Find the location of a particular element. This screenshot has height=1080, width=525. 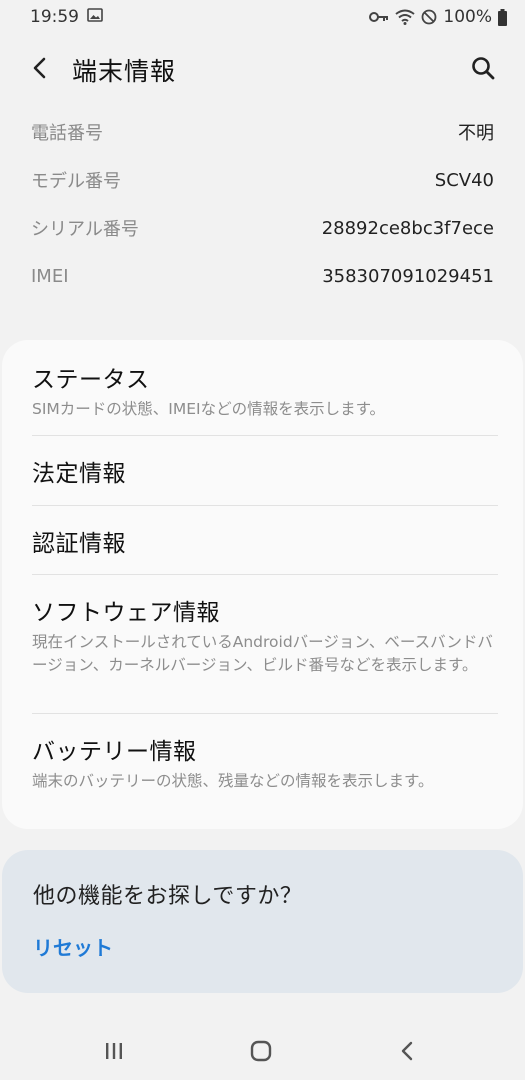

menu-item-title: ステータス is located at coordinates (91, 380).